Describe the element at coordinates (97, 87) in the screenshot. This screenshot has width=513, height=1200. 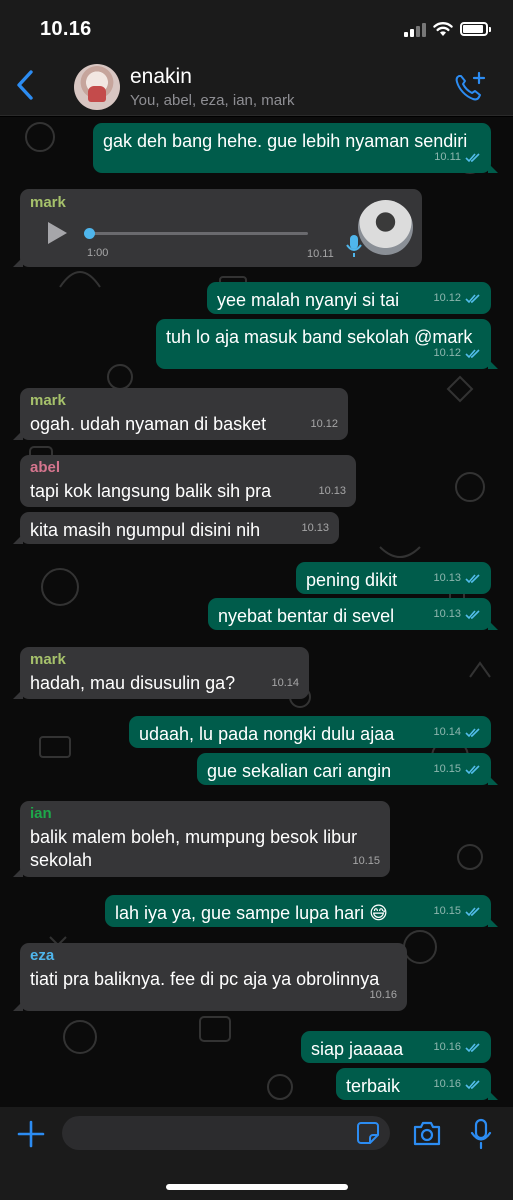
I see `group-avatar` at that location.